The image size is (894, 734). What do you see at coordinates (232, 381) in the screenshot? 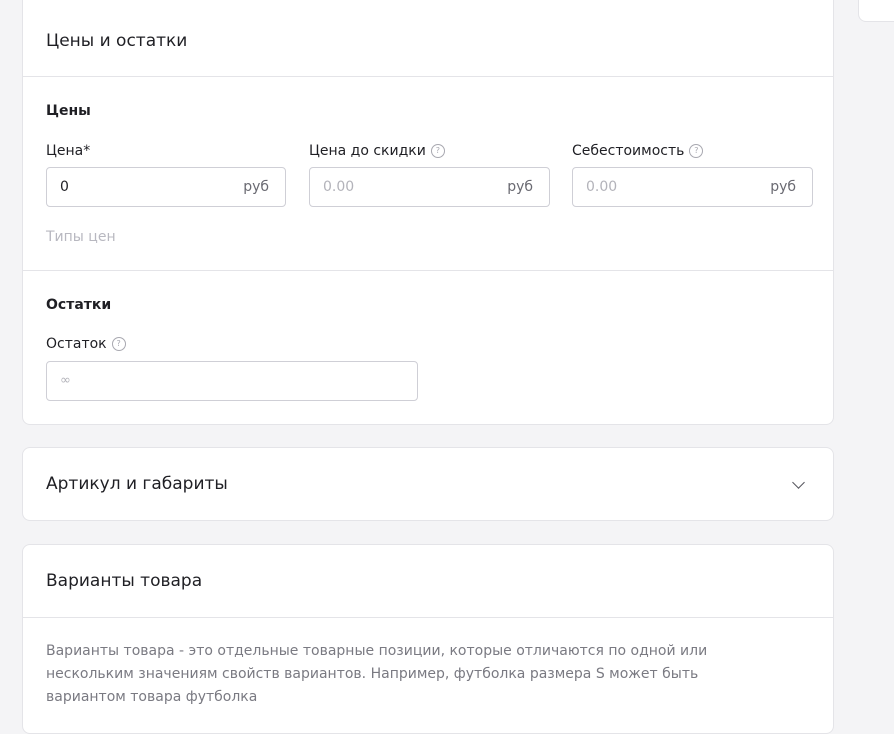
I see `stock-input: ∞` at bounding box center [232, 381].